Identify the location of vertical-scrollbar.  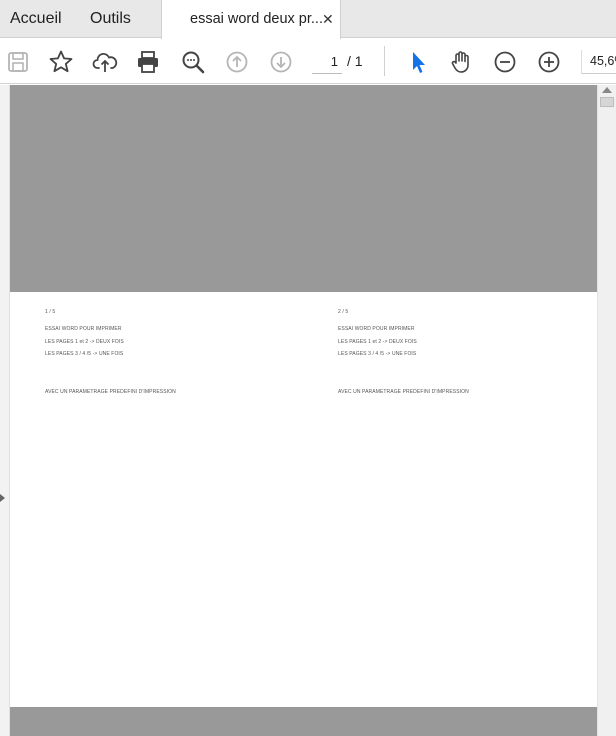
(606, 410).